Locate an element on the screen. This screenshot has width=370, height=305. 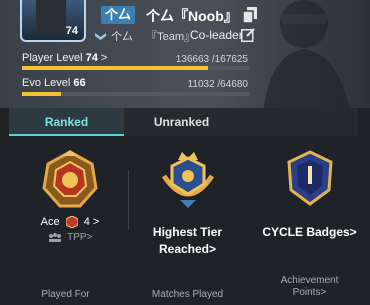
player-level-value: 74 is located at coordinates (91, 58).